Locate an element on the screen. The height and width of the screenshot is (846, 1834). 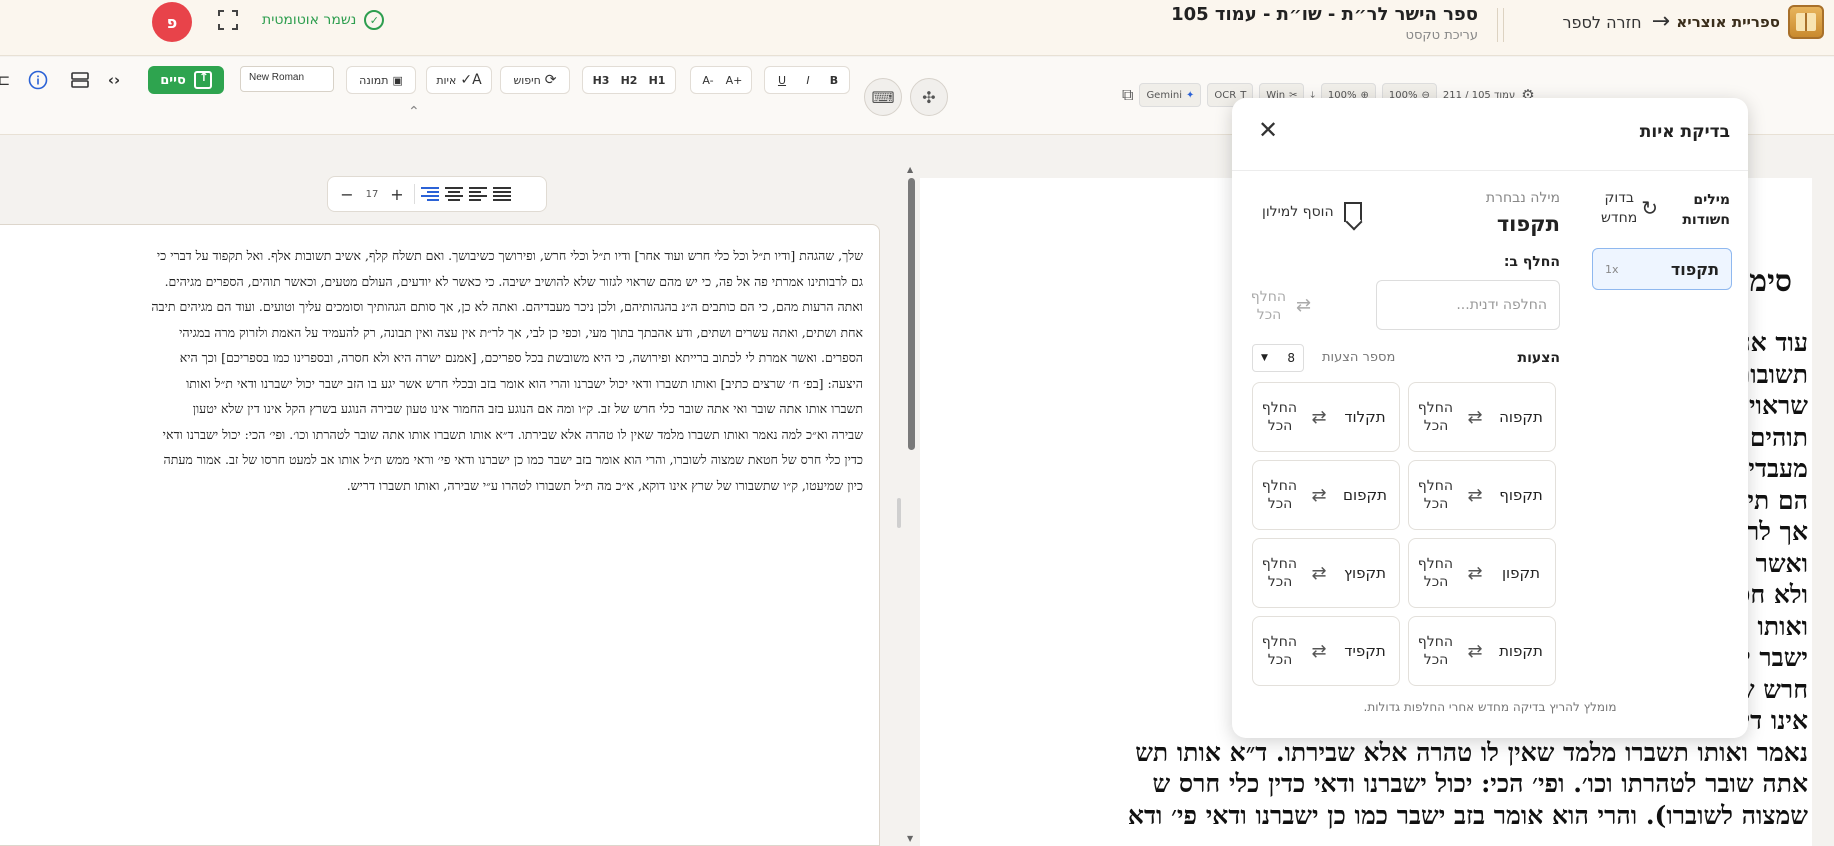
suggestion-card: תקפות ⇄ החלף הכל is located at coordinates (1482, 651).